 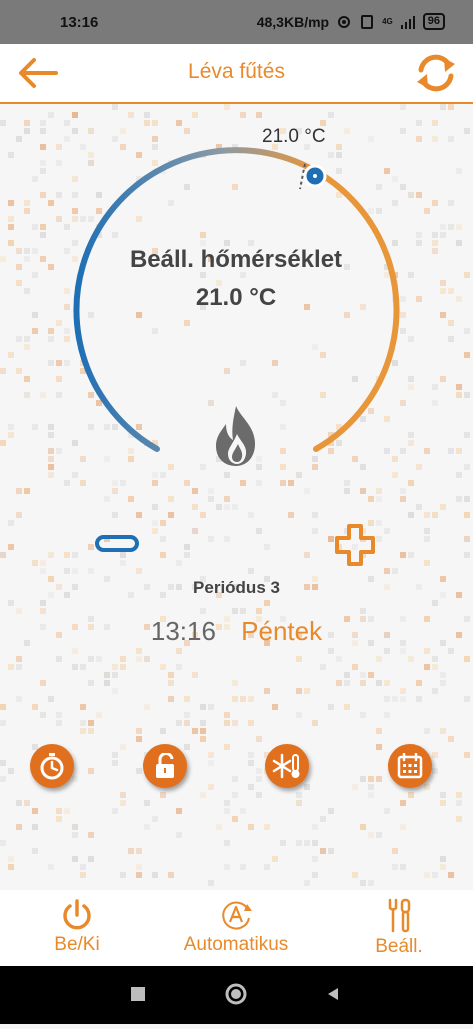 I want to click on network-type: 4G, so click(x=387, y=21).